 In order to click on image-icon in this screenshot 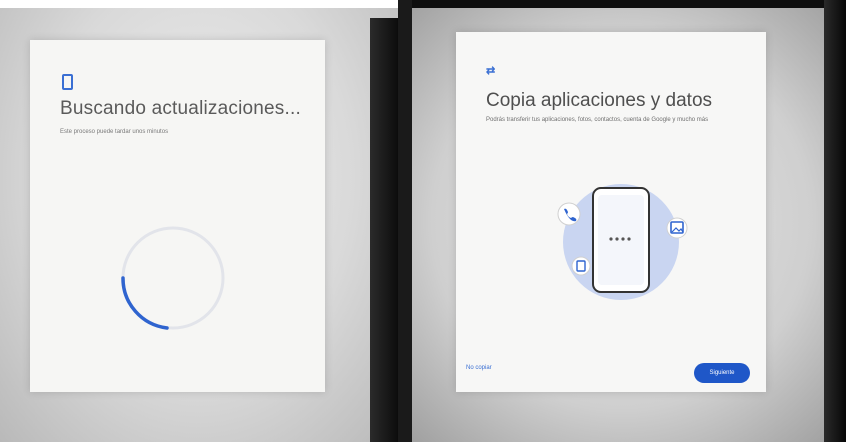, I will do `click(677, 228)`.